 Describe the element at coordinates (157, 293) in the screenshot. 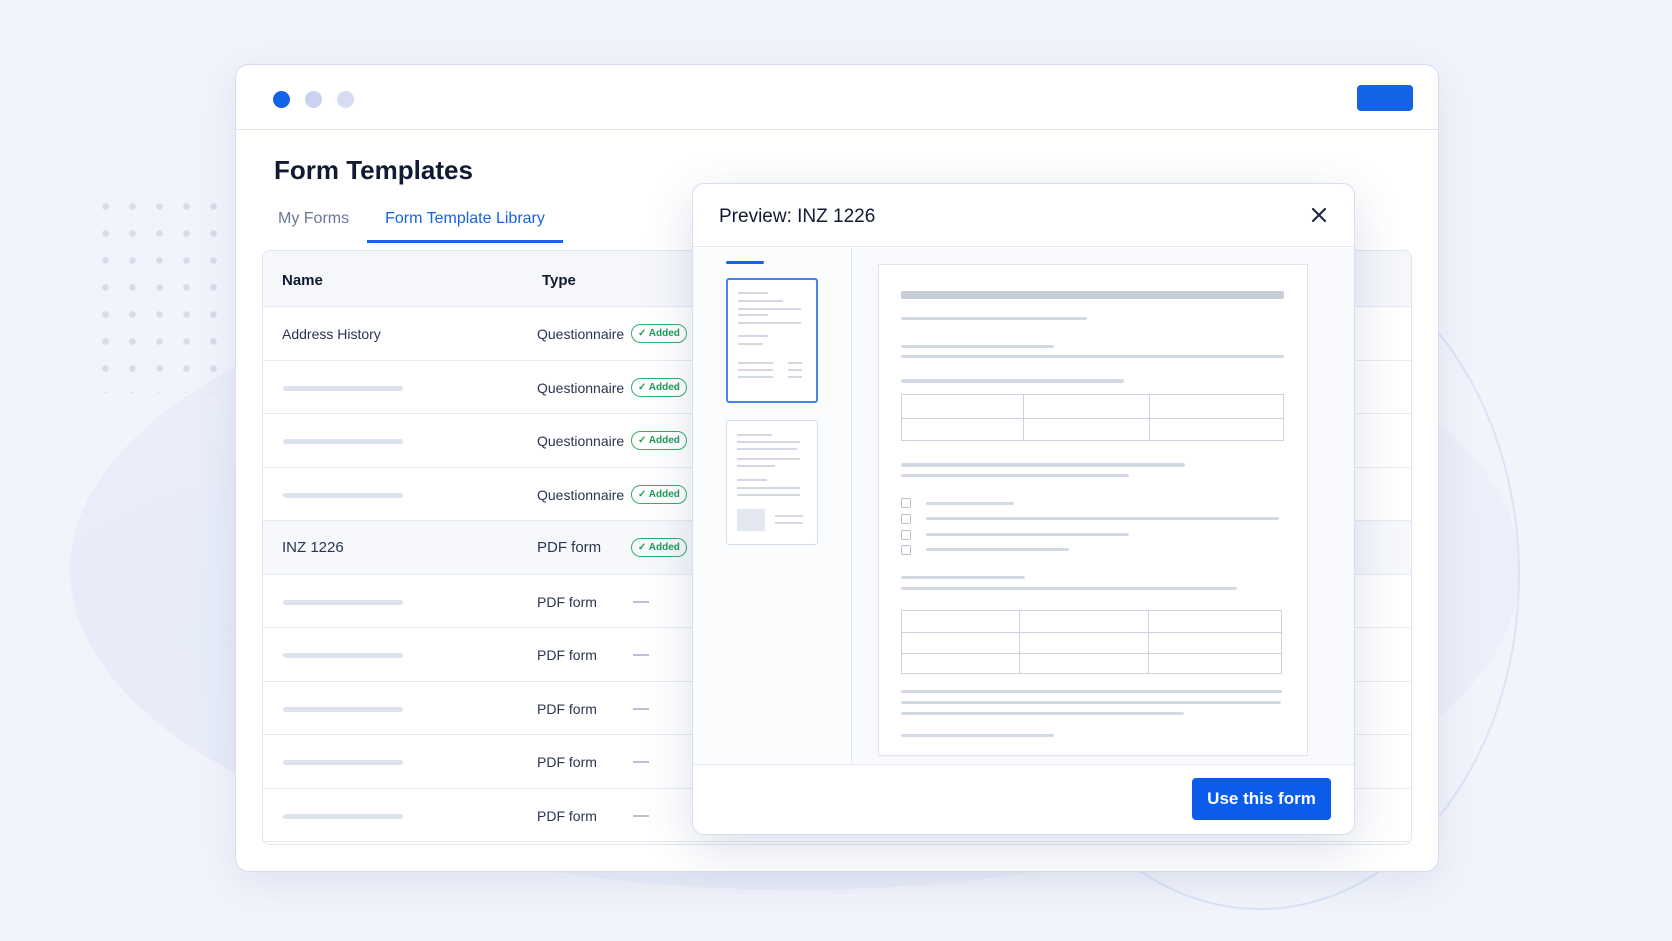

I see `background-dot-grid` at that location.